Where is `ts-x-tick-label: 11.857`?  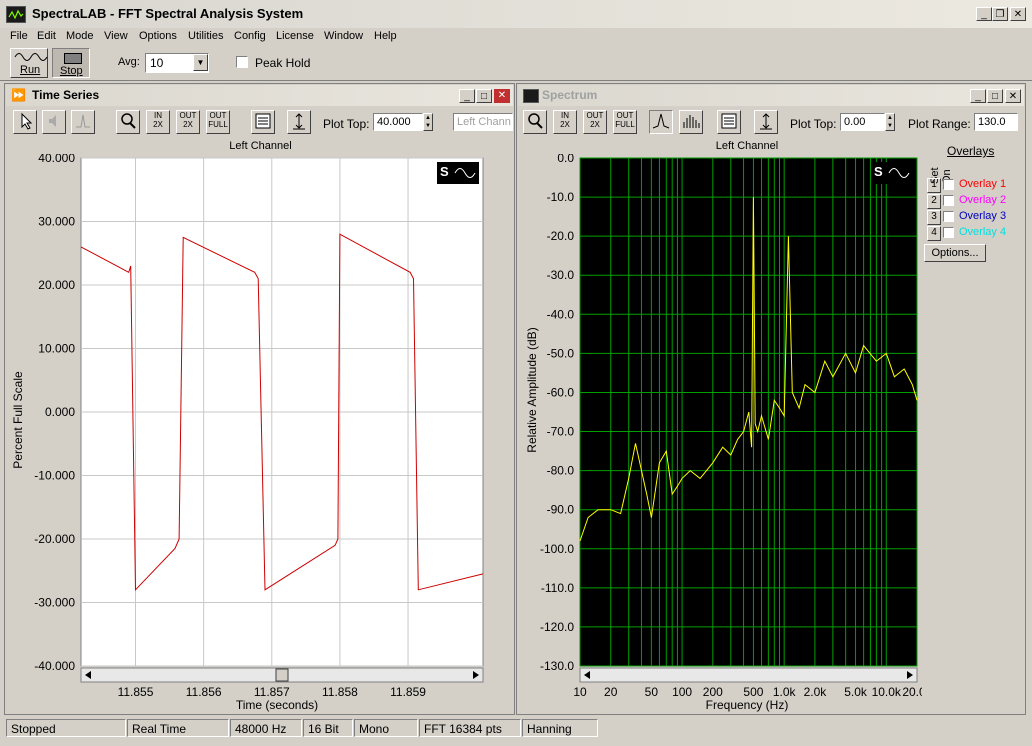
ts-x-tick-label: 11.857 is located at coordinates (272, 692).